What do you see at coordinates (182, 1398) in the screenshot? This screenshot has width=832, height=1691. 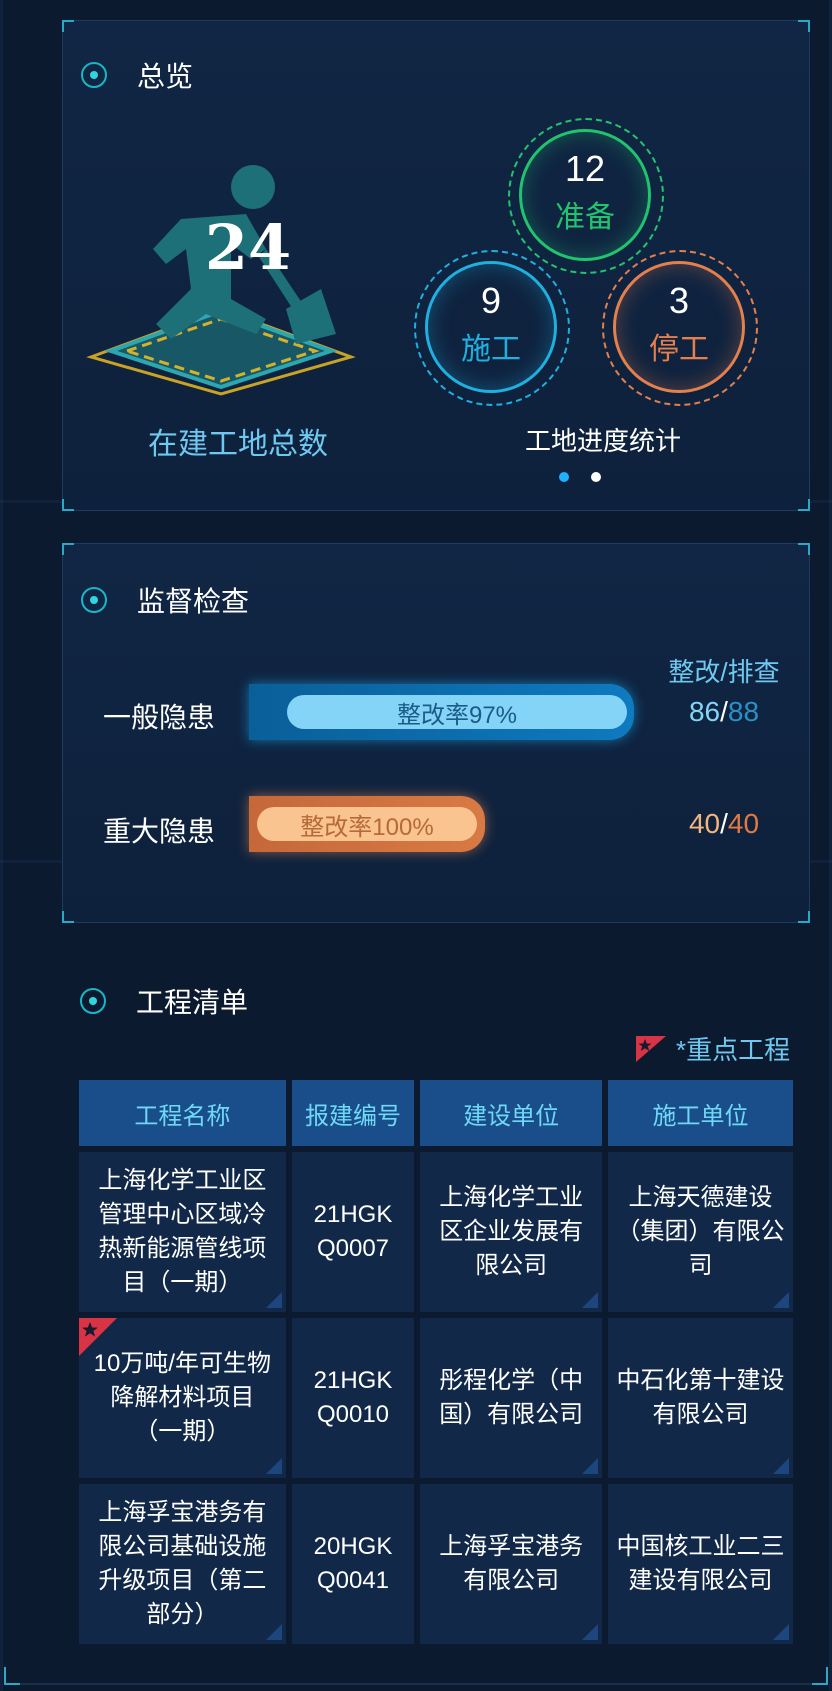 I see `project-name-cell: 10万吨/年可生物降解材料项目（一期）` at bounding box center [182, 1398].